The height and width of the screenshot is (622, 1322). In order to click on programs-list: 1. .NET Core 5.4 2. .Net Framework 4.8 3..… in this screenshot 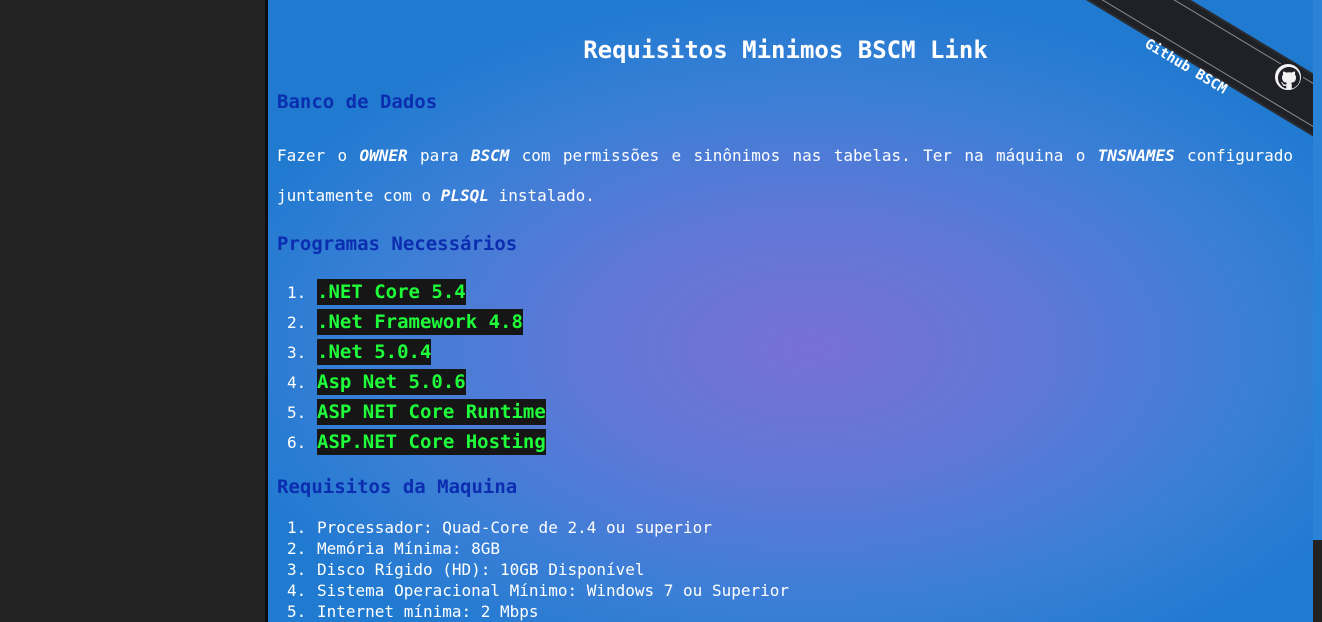, I will do `click(411, 367)`.